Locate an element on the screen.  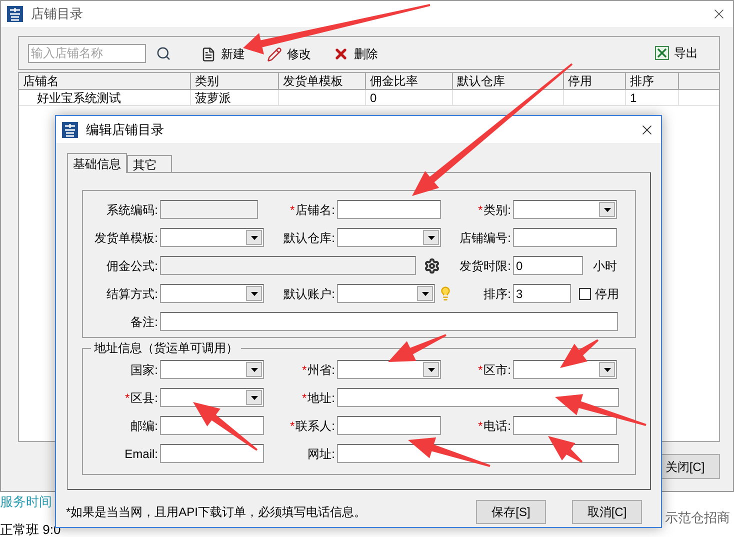
table-cell is located at coordinates (595, 98).